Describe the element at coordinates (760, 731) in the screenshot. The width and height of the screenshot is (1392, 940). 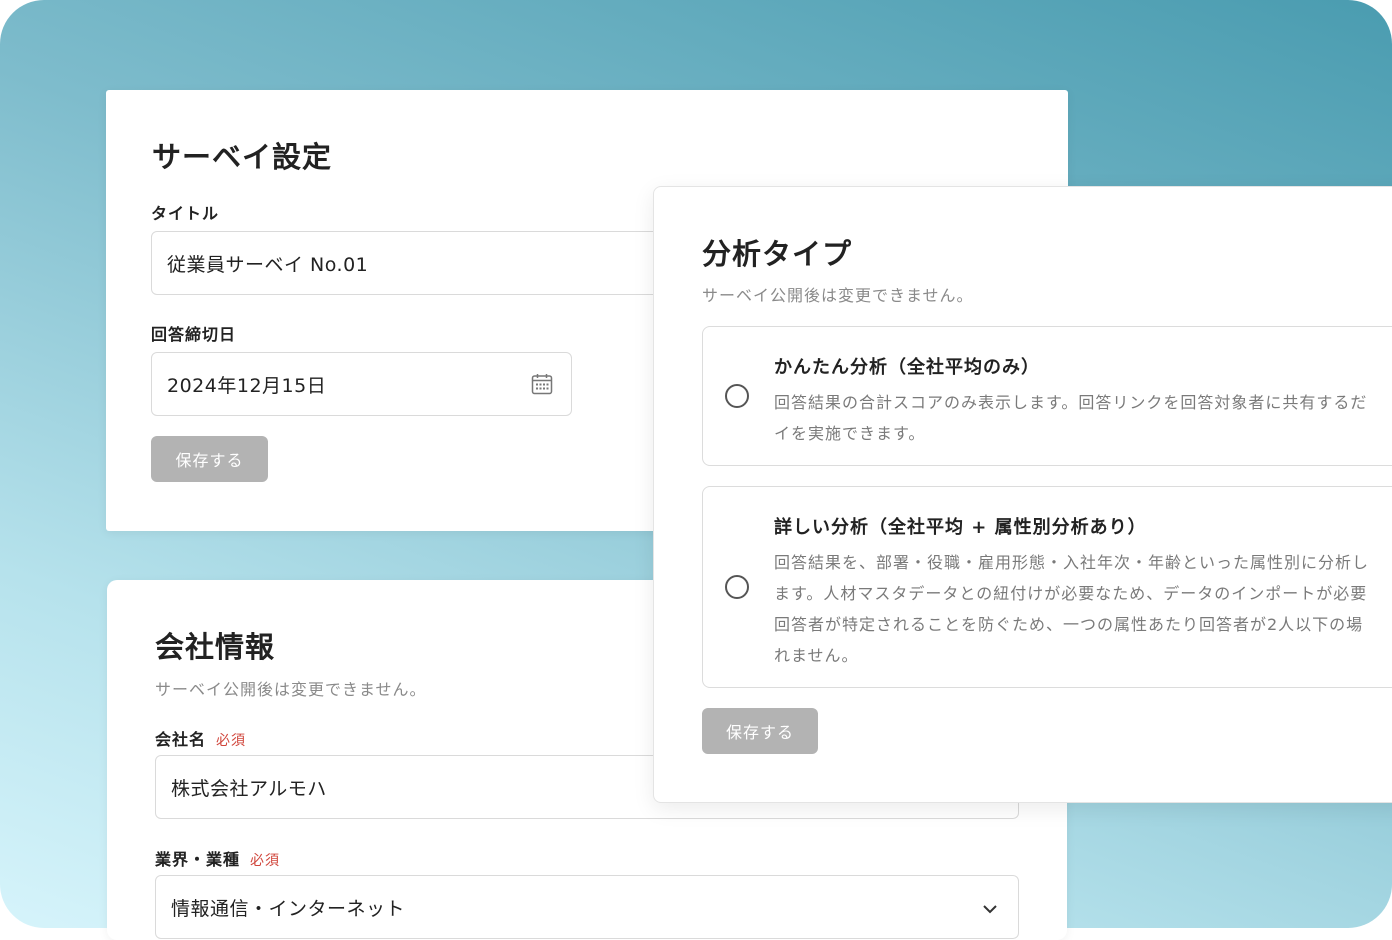
I see `analysis-save-button: 保存する` at that location.